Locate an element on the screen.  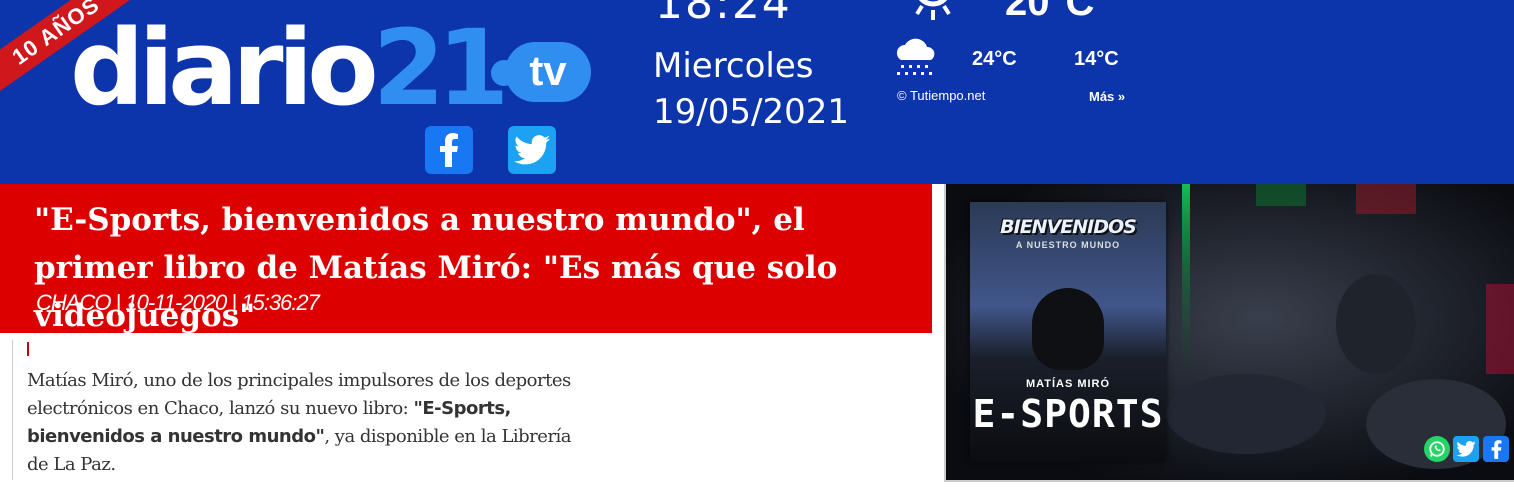
weather-credit-link: © Tutiempo.net is located at coordinates (941, 95).